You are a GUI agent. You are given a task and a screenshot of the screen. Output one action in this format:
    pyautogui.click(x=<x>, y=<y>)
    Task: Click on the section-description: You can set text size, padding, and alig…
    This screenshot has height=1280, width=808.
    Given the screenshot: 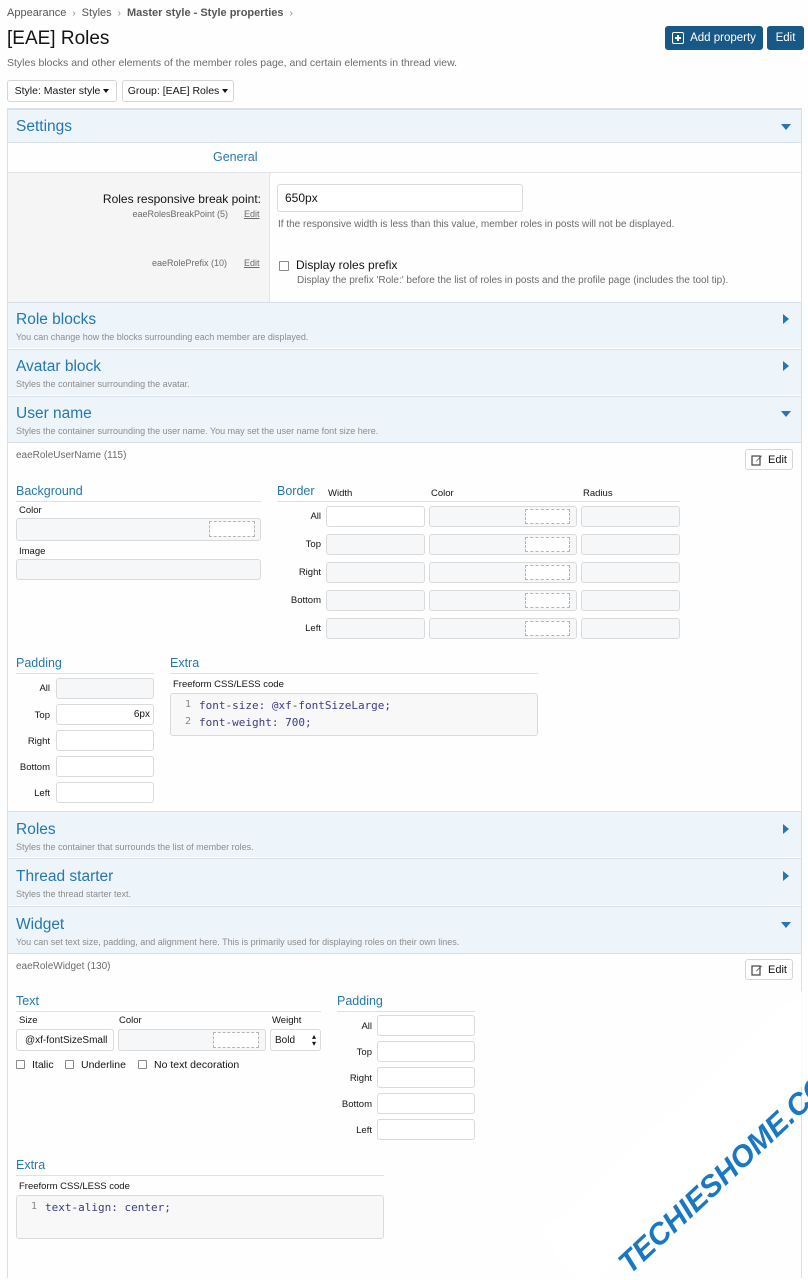 What is the action you would take?
    pyautogui.click(x=238, y=942)
    